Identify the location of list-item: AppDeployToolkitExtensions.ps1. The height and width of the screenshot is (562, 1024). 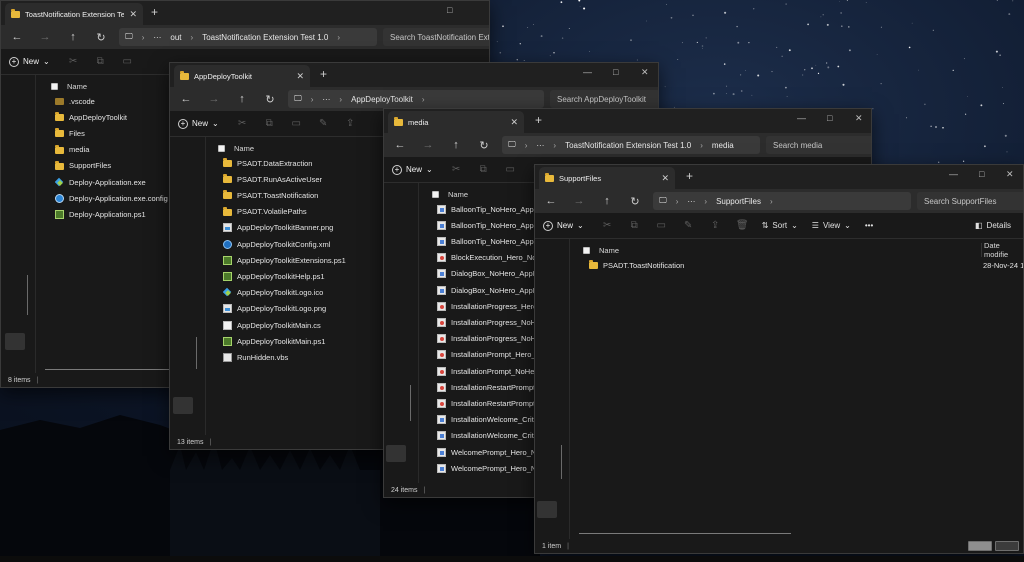
(308, 260).